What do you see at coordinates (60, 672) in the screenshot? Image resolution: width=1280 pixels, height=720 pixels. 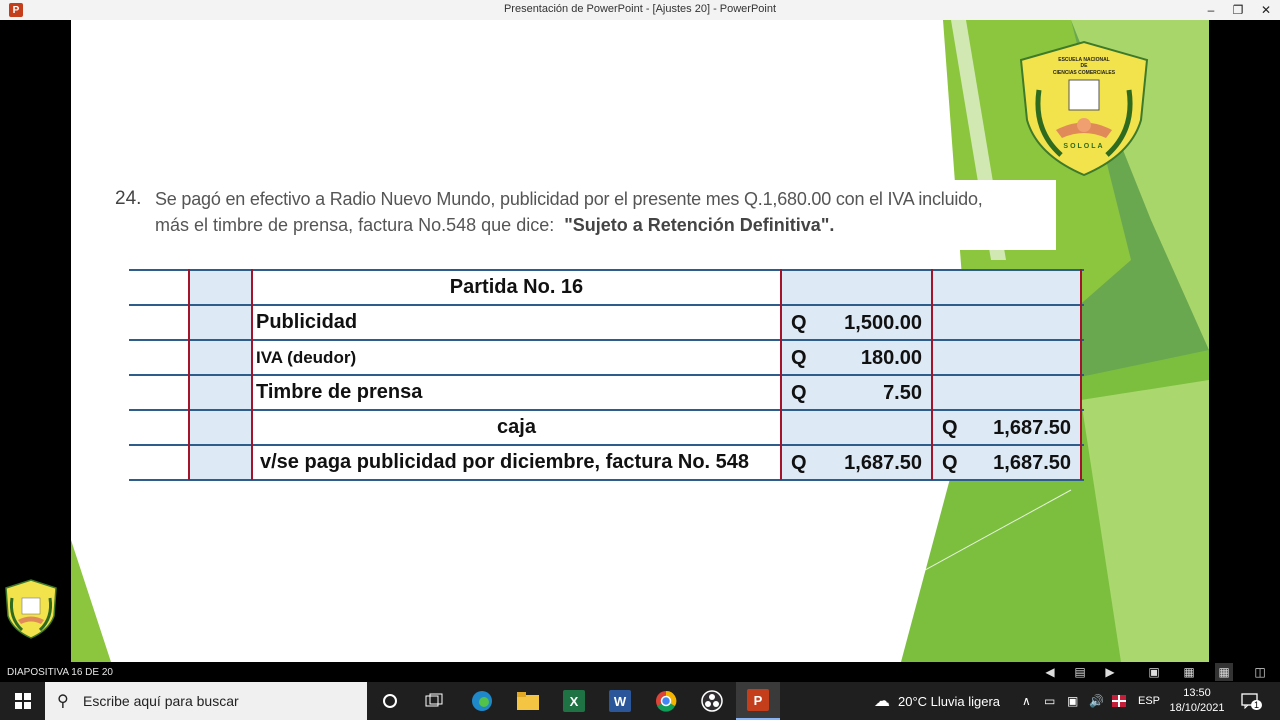 I see `slide-counter: DIAPOSITIVA 16 DE 20` at bounding box center [60, 672].